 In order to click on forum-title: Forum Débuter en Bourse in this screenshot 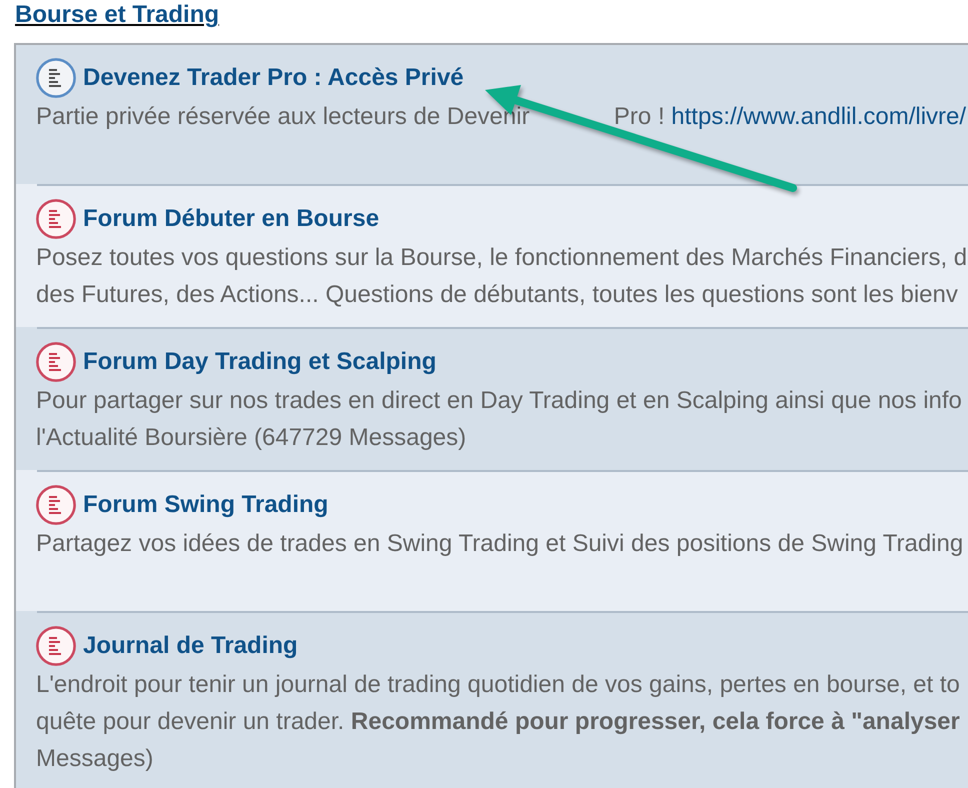, I will do `click(231, 219)`.